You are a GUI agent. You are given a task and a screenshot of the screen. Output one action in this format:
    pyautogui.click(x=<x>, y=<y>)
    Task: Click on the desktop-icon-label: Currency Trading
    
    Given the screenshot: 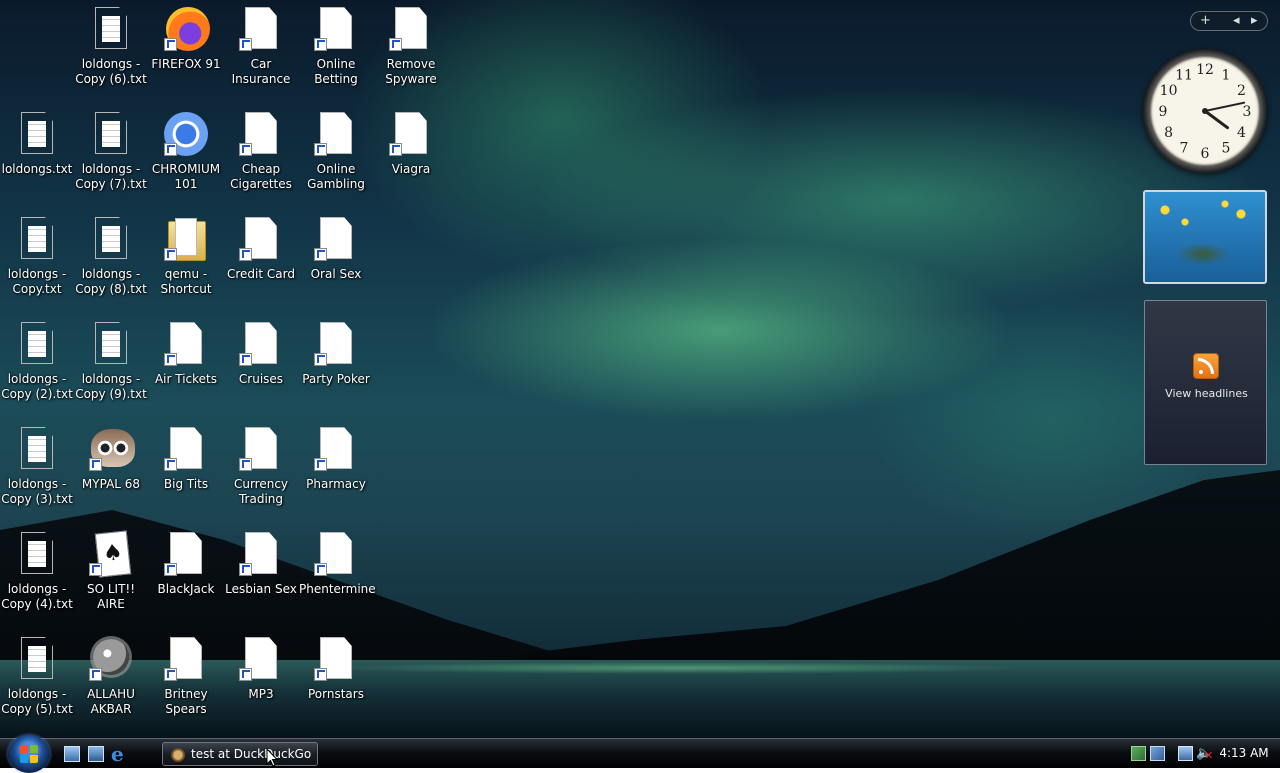 What is the action you would take?
    pyautogui.click(x=261, y=491)
    